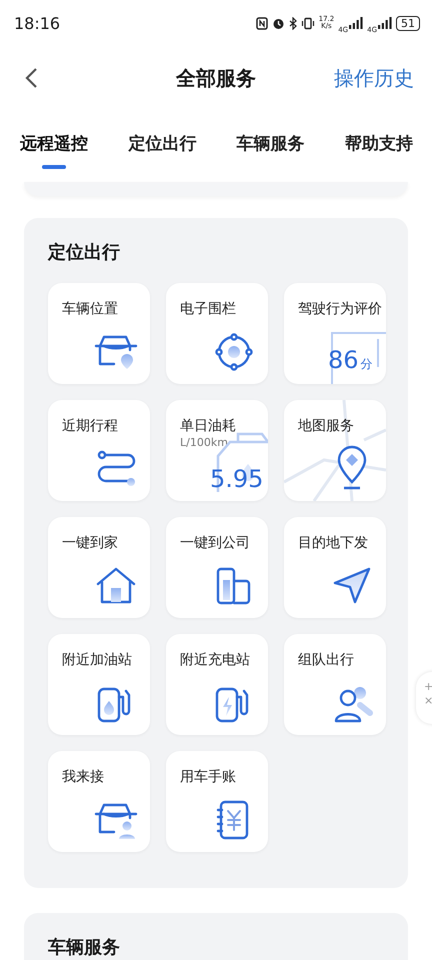  Describe the element at coordinates (216, 78) in the screenshot. I see `page-title: 全部服务` at that location.